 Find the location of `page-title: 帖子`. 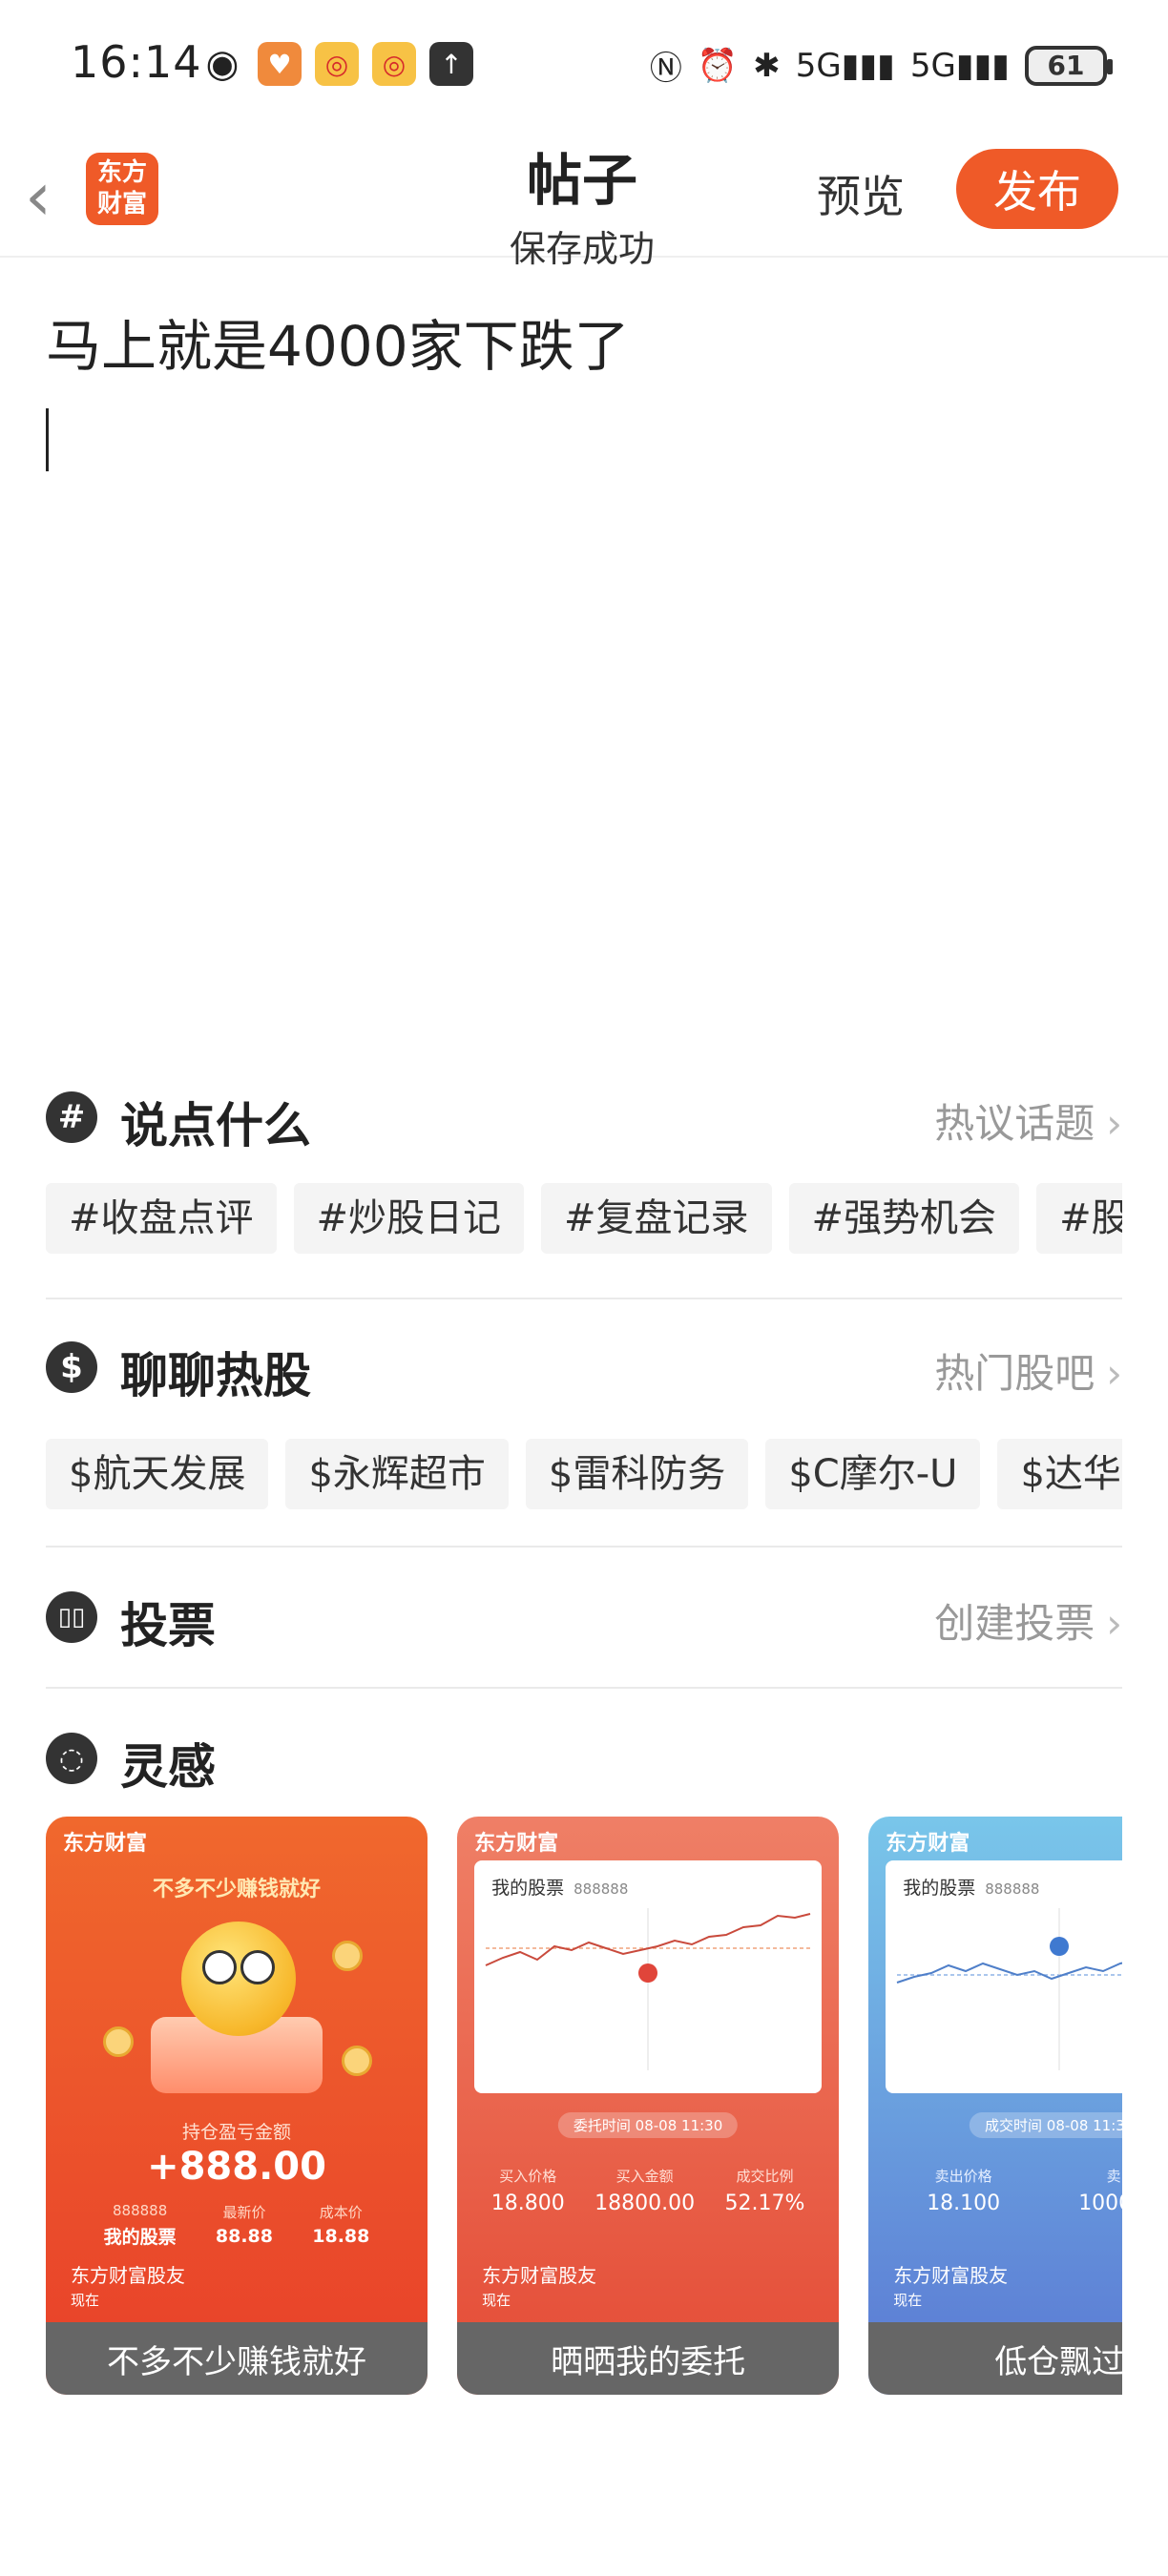

page-title: 帖子 is located at coordinates (582, 180).